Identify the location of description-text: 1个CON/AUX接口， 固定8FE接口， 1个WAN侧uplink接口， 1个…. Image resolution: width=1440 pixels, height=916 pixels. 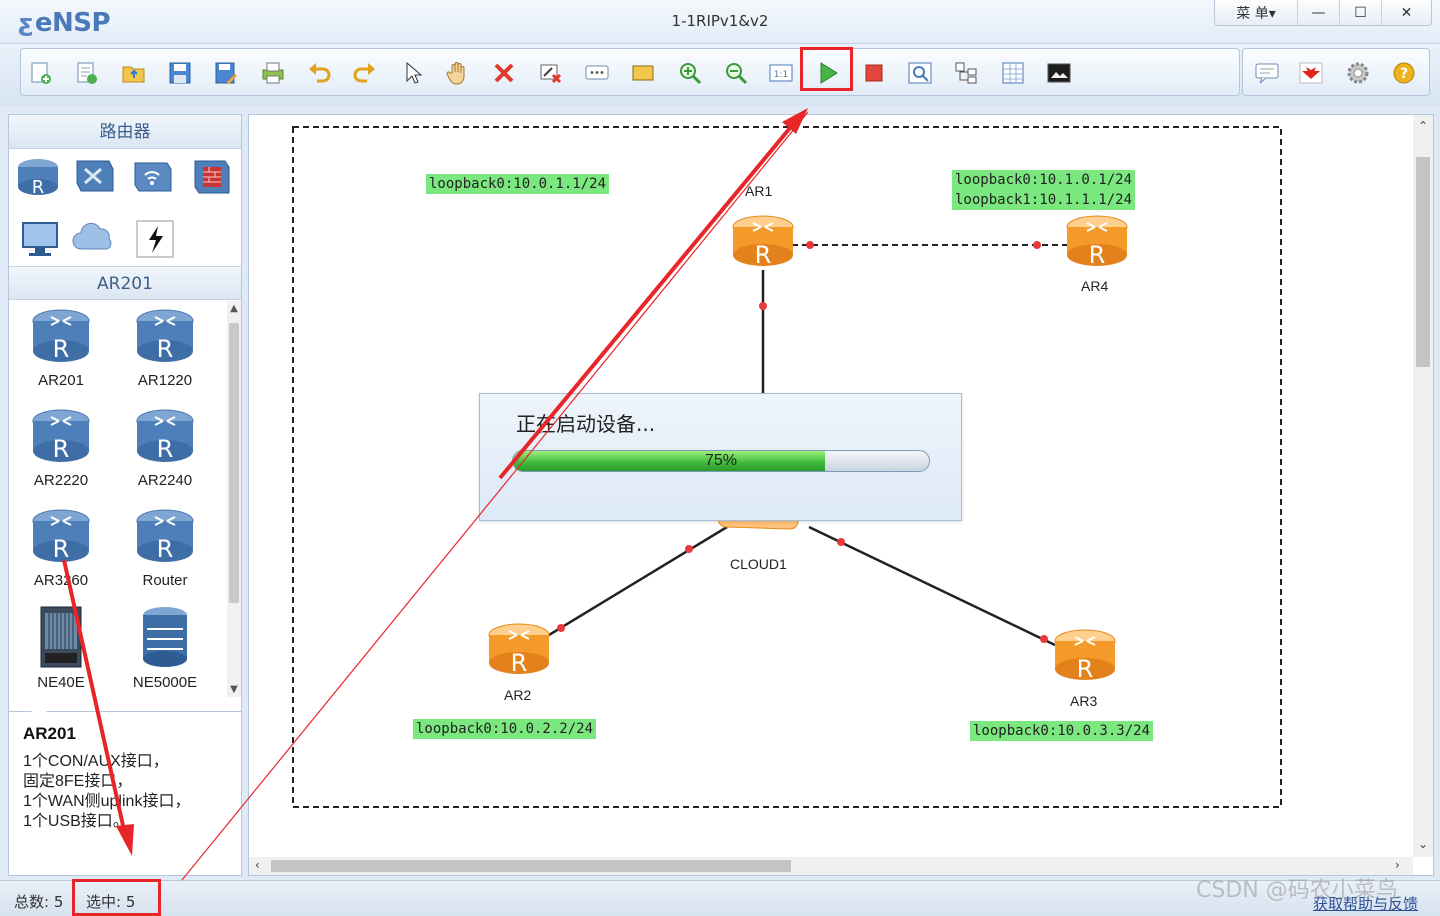
(128, 792).